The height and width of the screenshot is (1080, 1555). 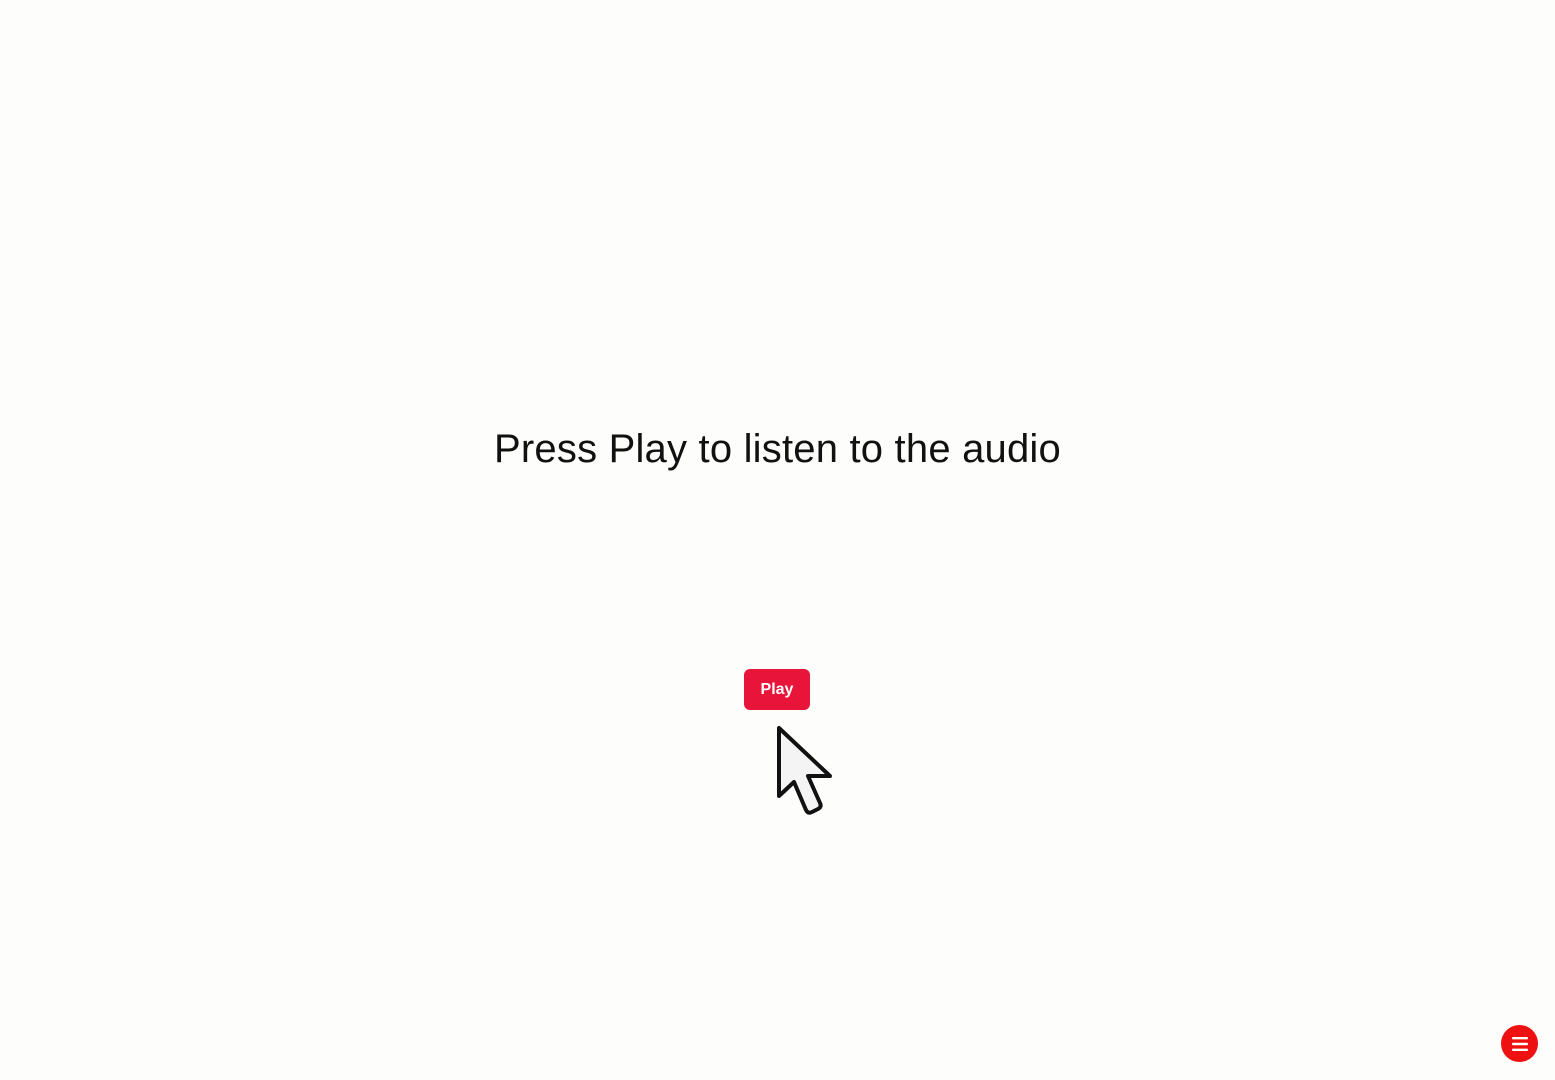 I want to click on menu-icon, so click(x=1519, y=1043).